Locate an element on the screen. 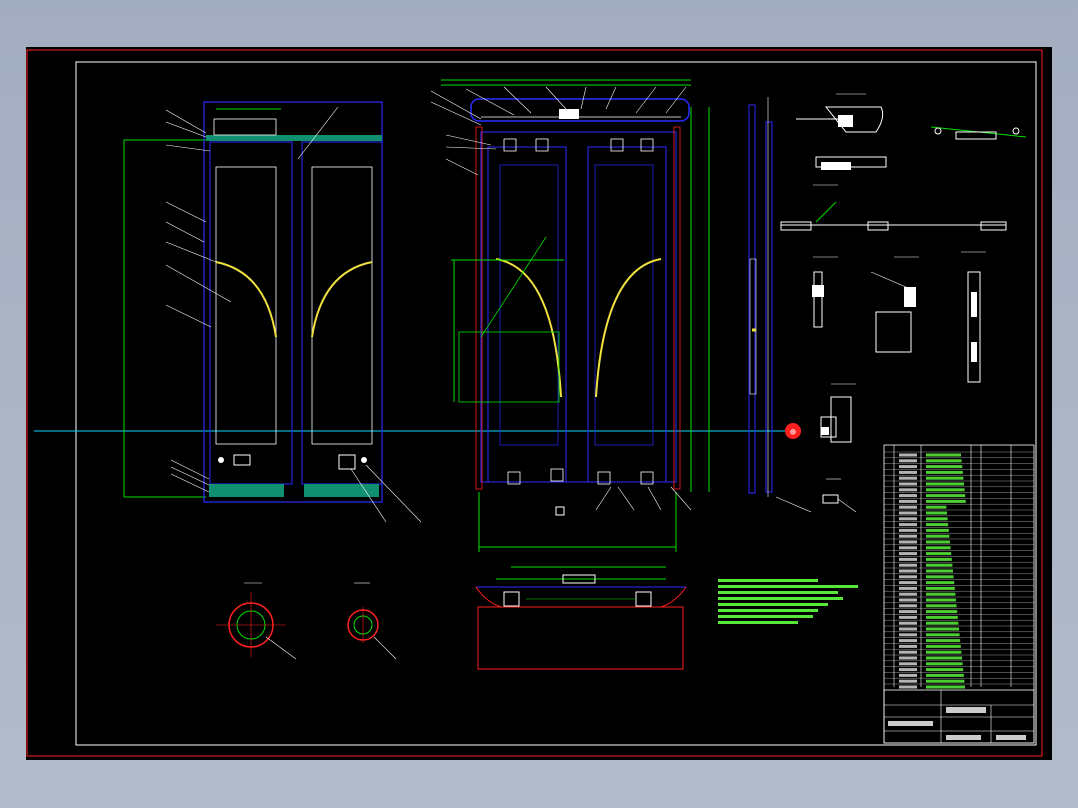  rear-left-arch is located at coordinates (528, 328).